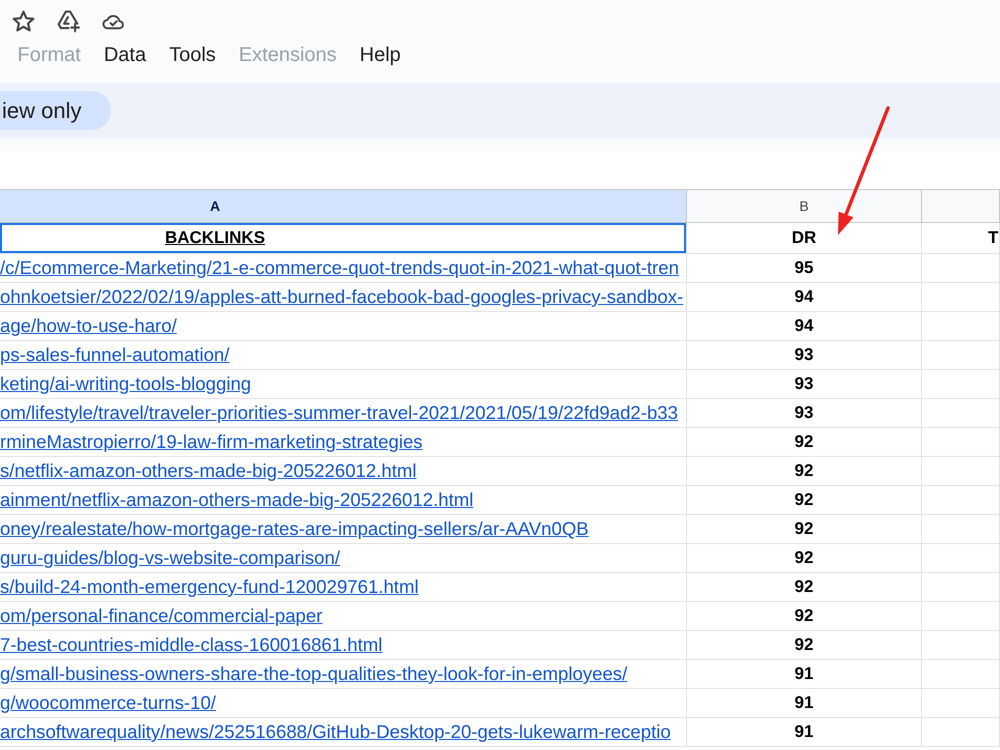 The image size is (1000, 750). Describe the element at coordinates (343, 206) in the screenshot. I see `column-header: A` at that location.